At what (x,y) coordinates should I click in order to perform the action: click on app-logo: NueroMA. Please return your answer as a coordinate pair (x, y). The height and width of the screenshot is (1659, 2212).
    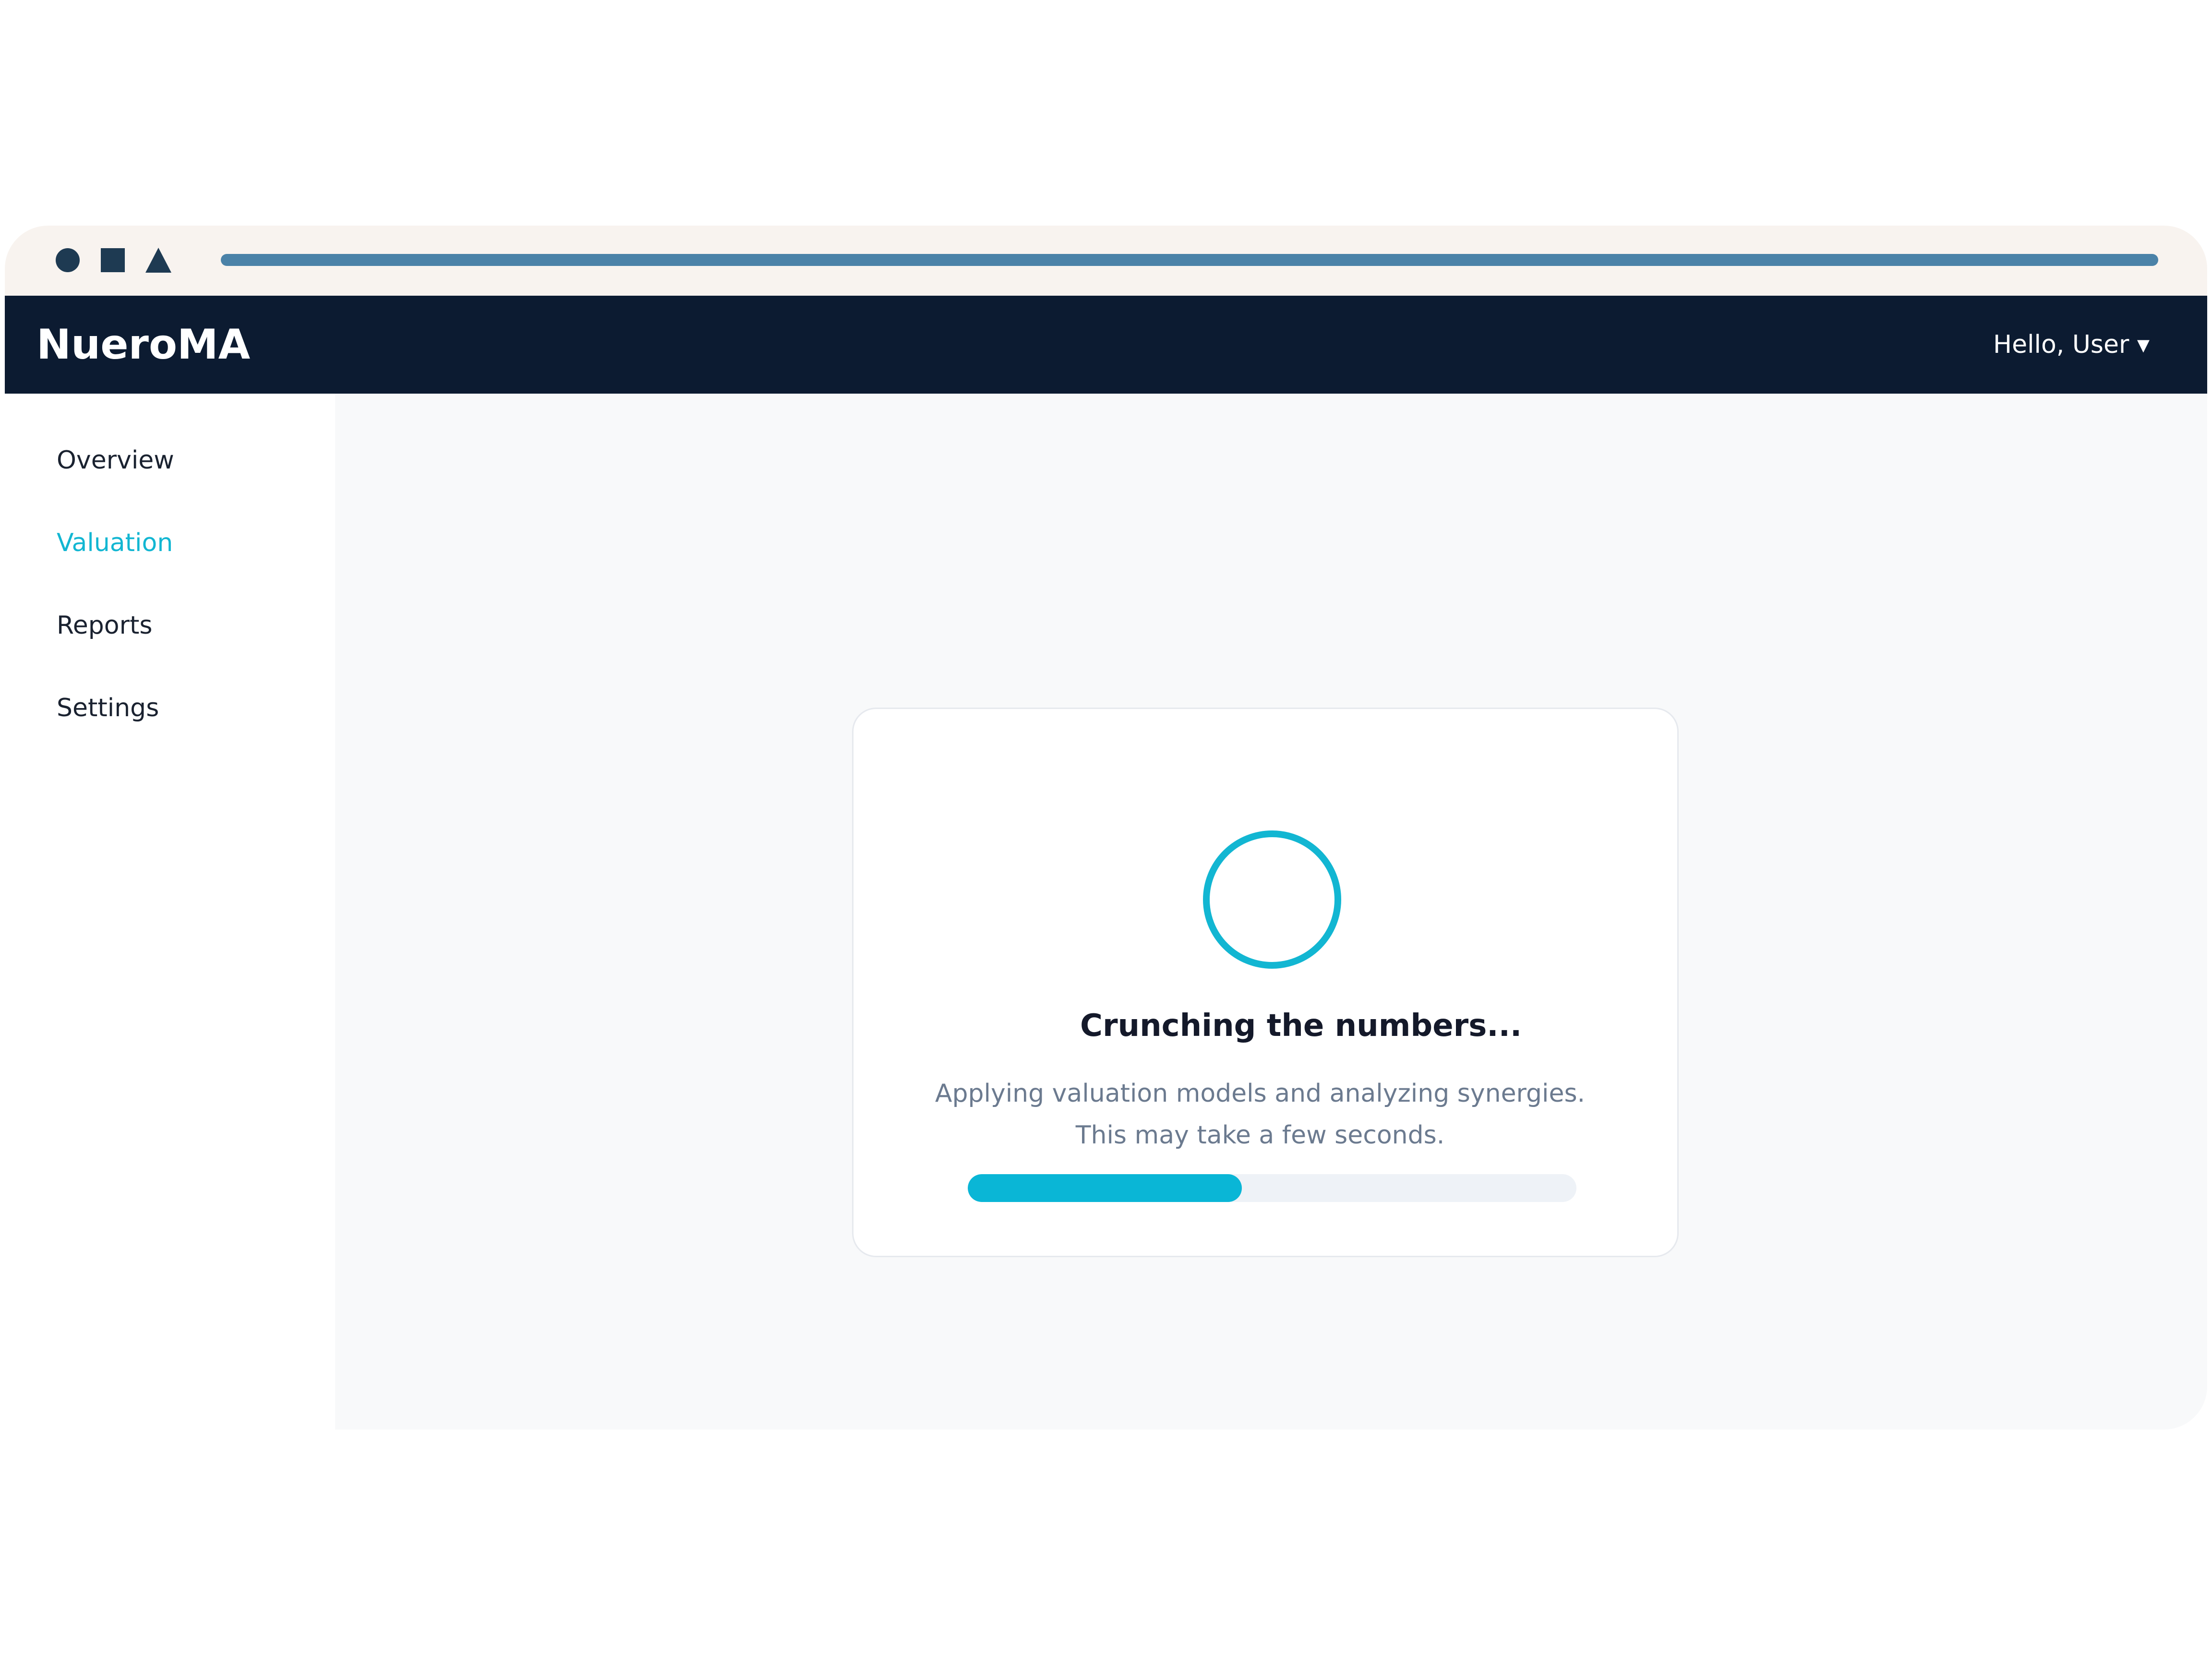
    Looking at the image, I should click on (143, 345).